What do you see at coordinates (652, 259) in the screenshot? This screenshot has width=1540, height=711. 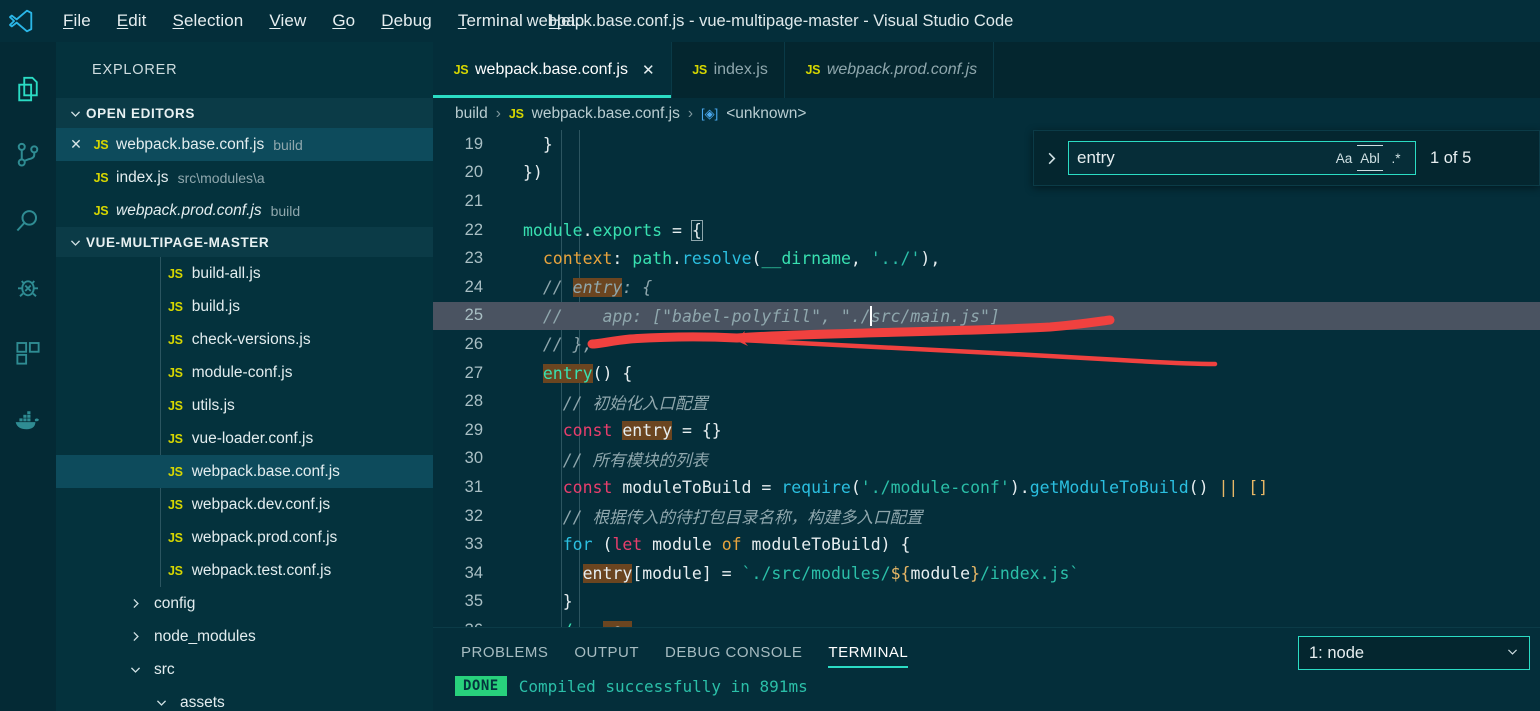 I see `code-token: path` at bounding box center [652, 259].